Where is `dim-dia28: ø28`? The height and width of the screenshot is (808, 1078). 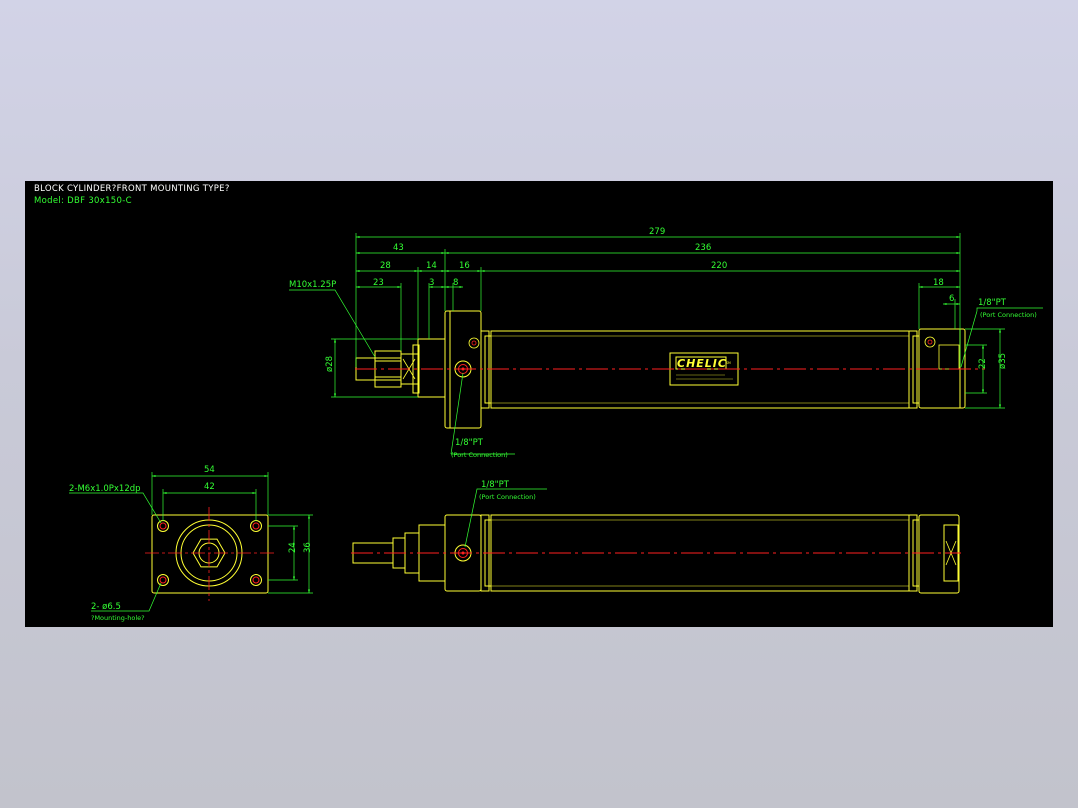 dim-dia28: ø28 is located at coordinates (330, 364).